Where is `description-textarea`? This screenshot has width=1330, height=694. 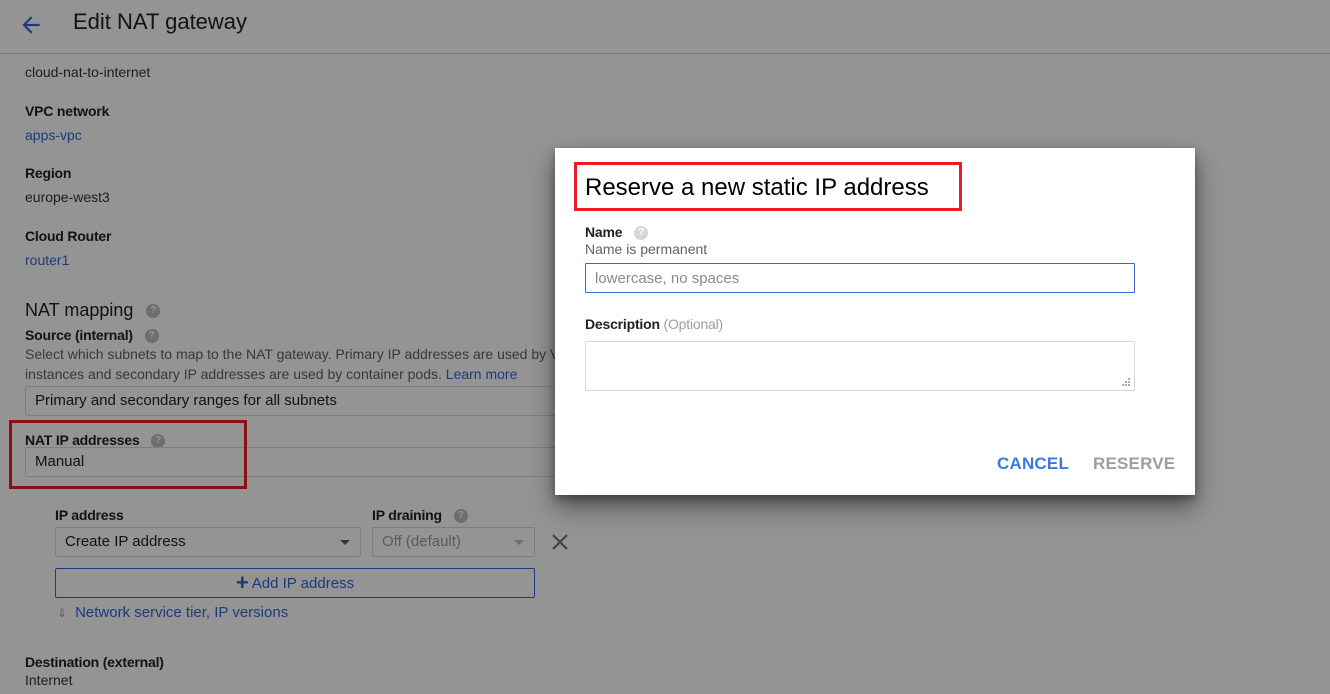 description-textarea is located at coordinates (860, 366).